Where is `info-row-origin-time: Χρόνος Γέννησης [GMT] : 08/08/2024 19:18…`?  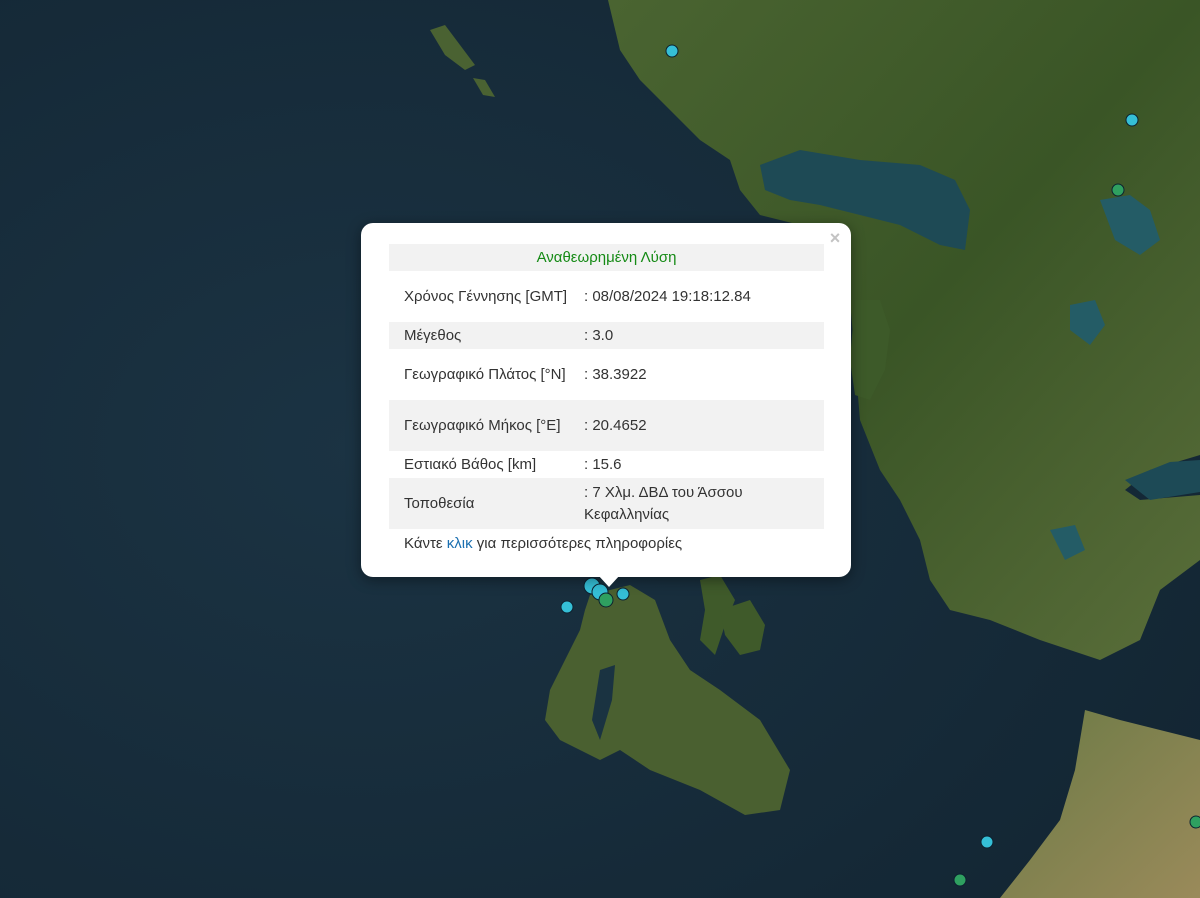
info-row-origin-time: Χρόνος Γέννησης [GMT] : 08/08/2024 19:18… is located at coordinates (606, 296).